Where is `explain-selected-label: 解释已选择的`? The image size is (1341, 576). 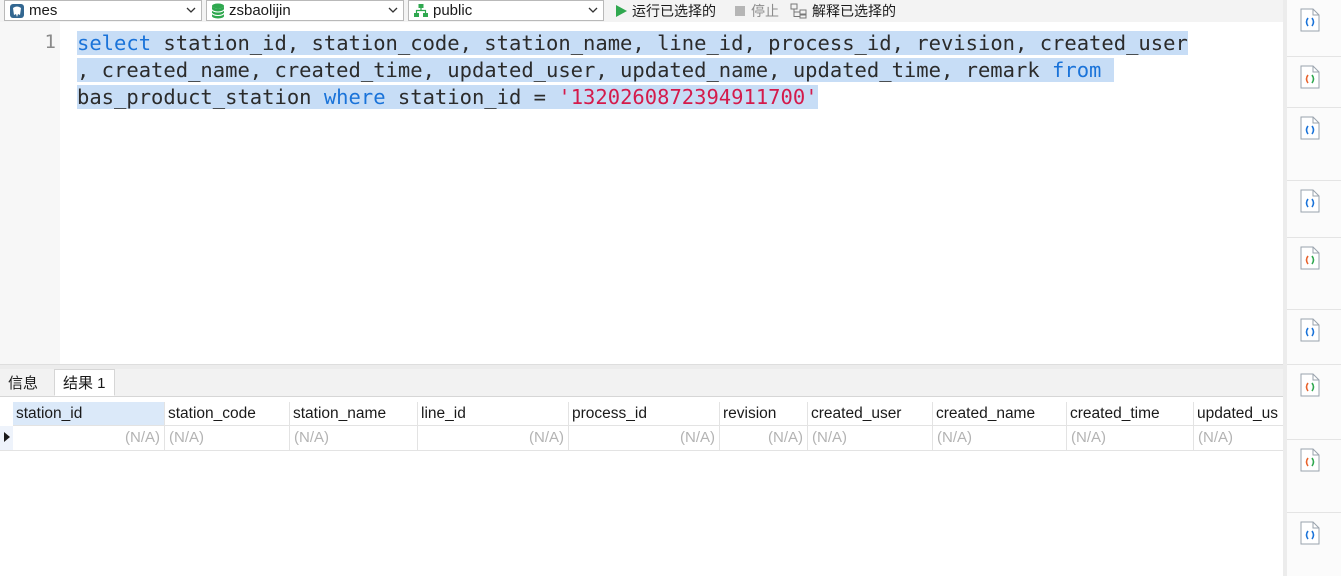 explain-selected-label: 解释已选择的 is located at coordinates (854, 10).